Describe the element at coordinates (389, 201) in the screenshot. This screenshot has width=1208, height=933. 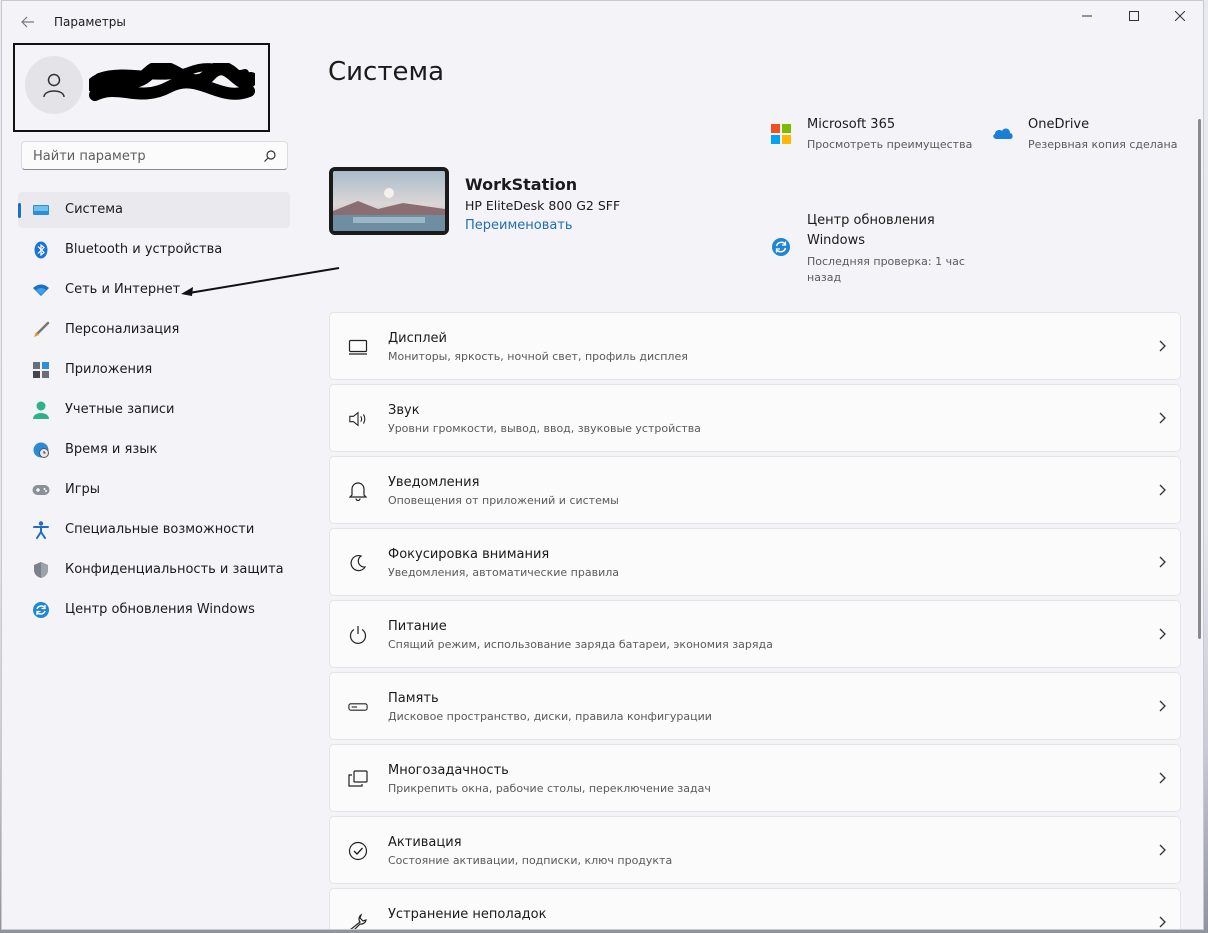
I see `device-wallpaper-thumbnail` at that location.